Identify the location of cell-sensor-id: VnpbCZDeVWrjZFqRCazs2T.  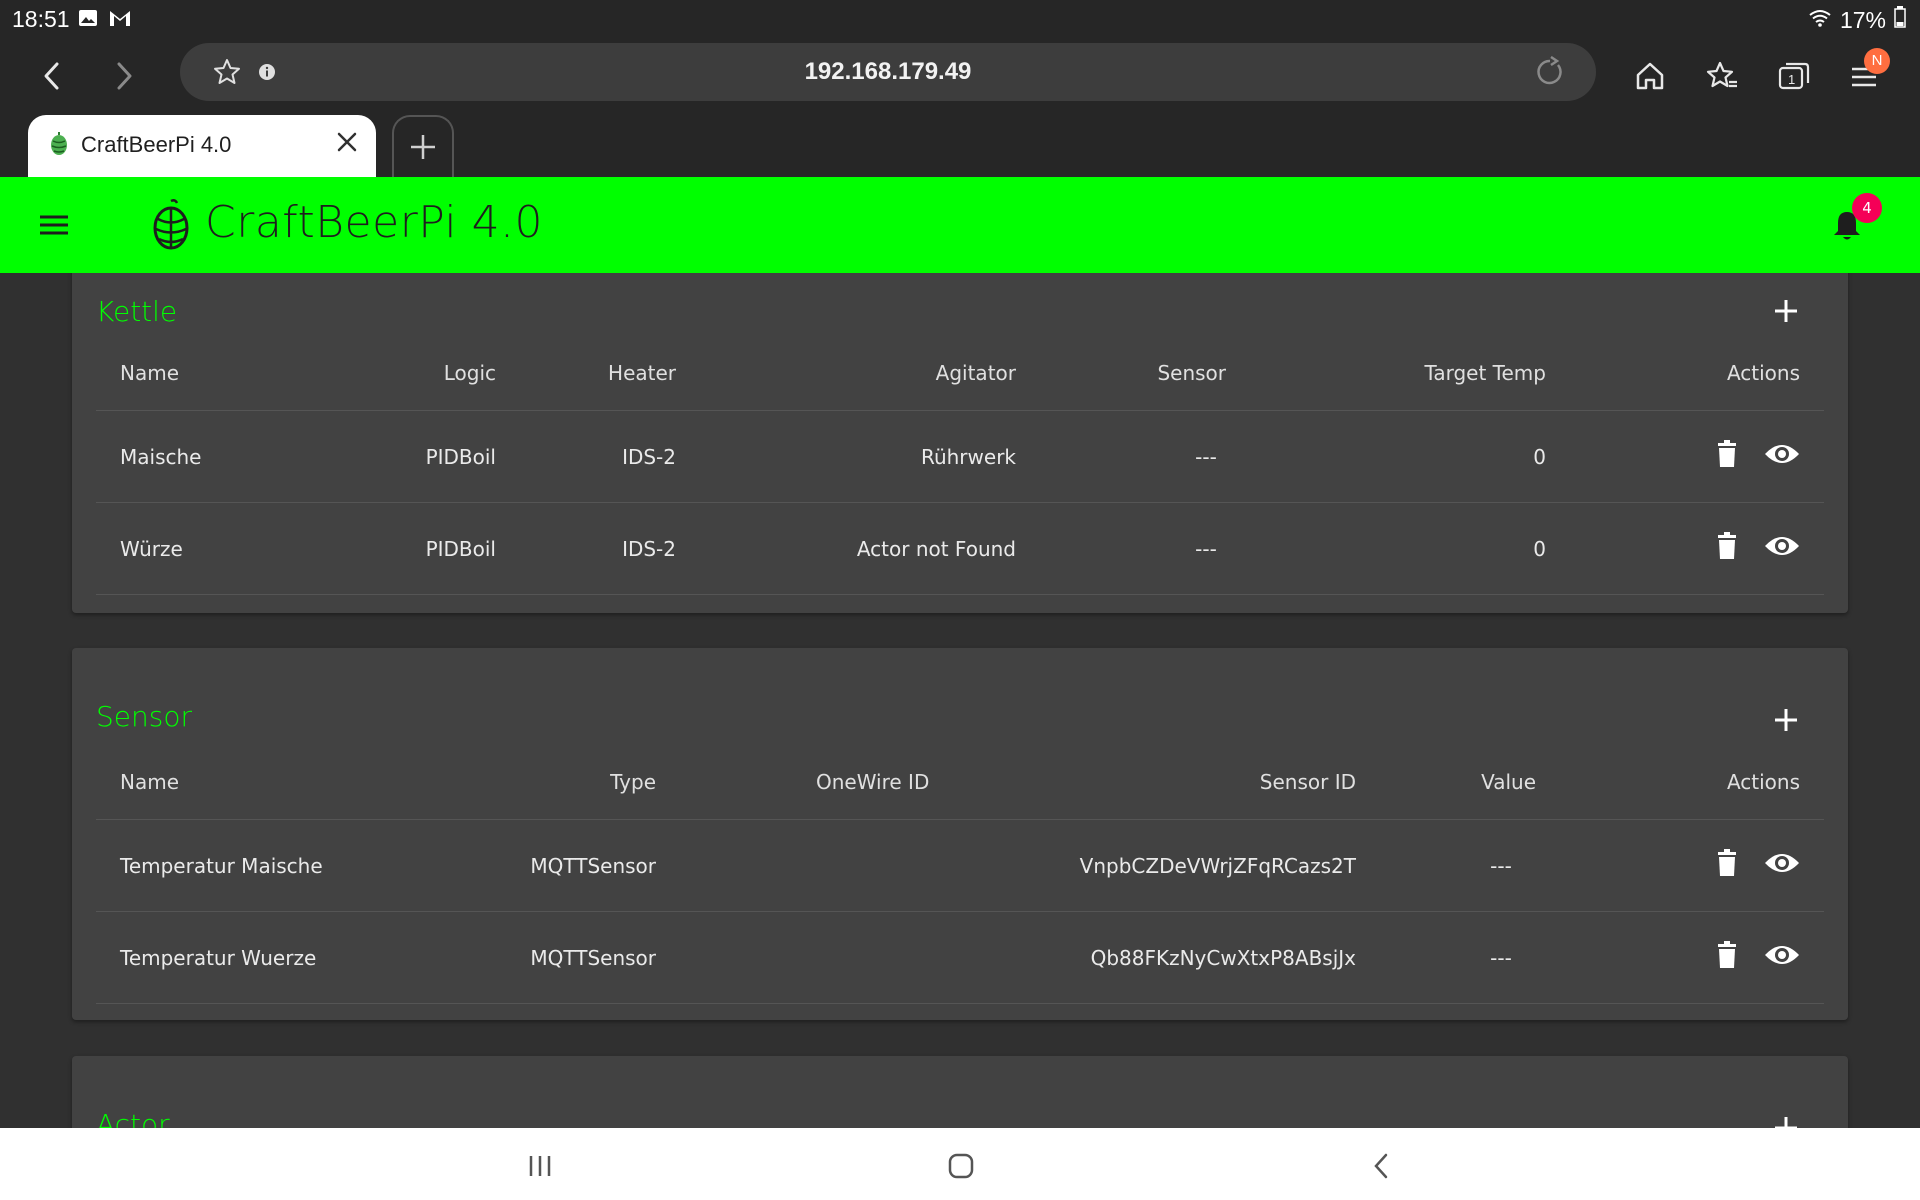
(1217, 865).